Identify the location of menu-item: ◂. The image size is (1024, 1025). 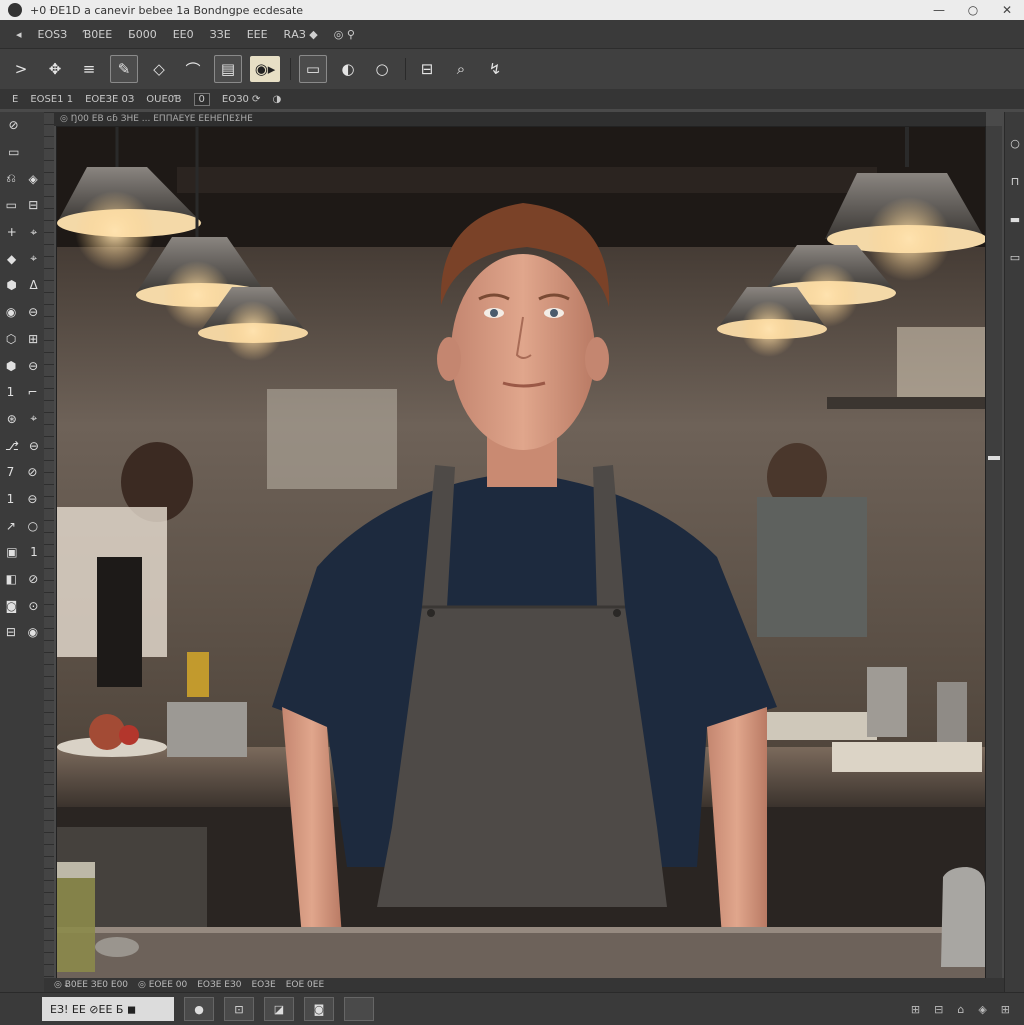
(19, 34).